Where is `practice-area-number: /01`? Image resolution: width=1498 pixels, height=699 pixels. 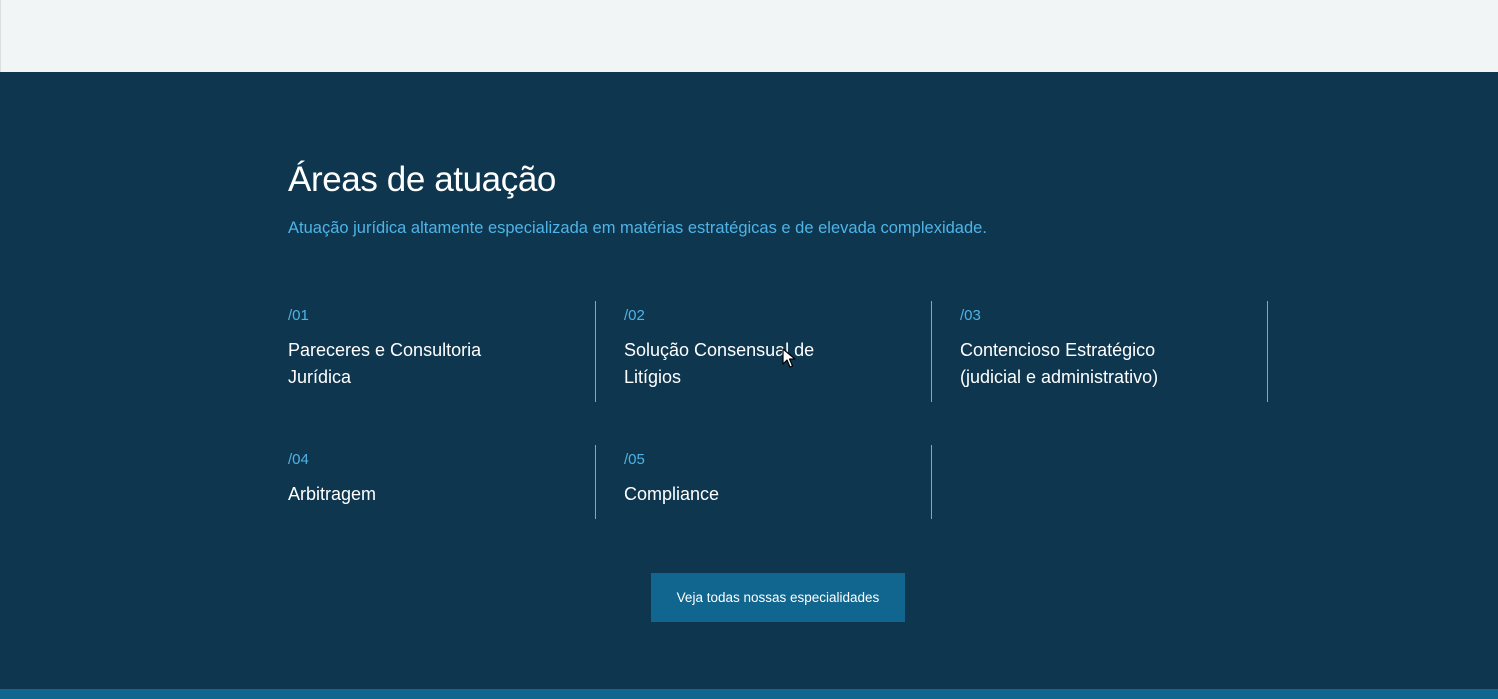
practice-area-number: /01 is located at coordinates (298, 315).